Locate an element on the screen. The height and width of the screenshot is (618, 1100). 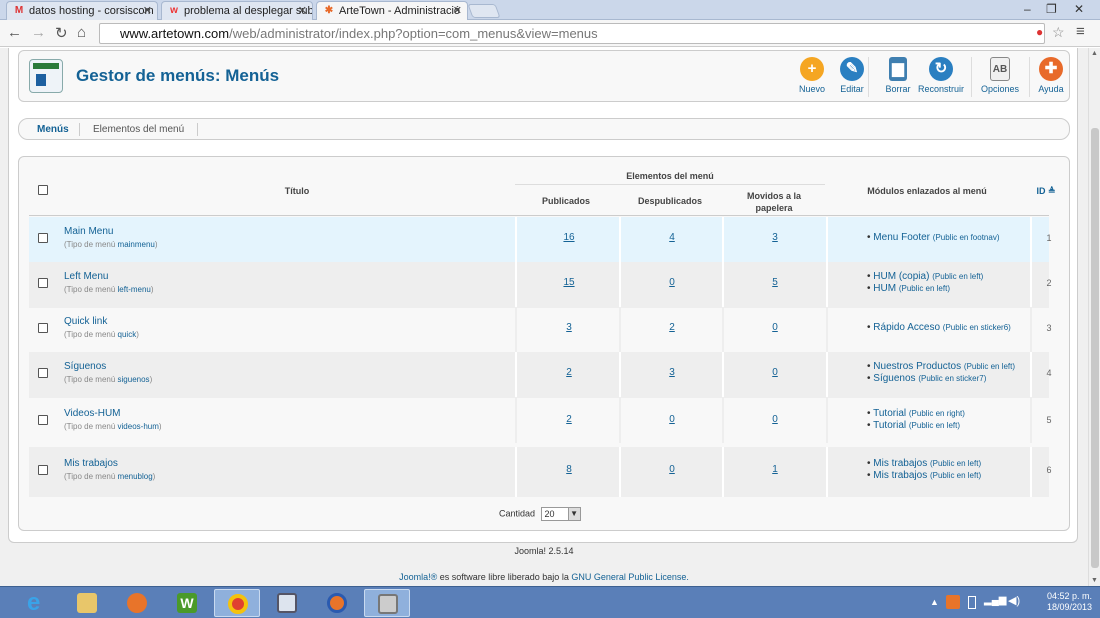
taskbar-app-w: W is located at coordinates (187, 603).